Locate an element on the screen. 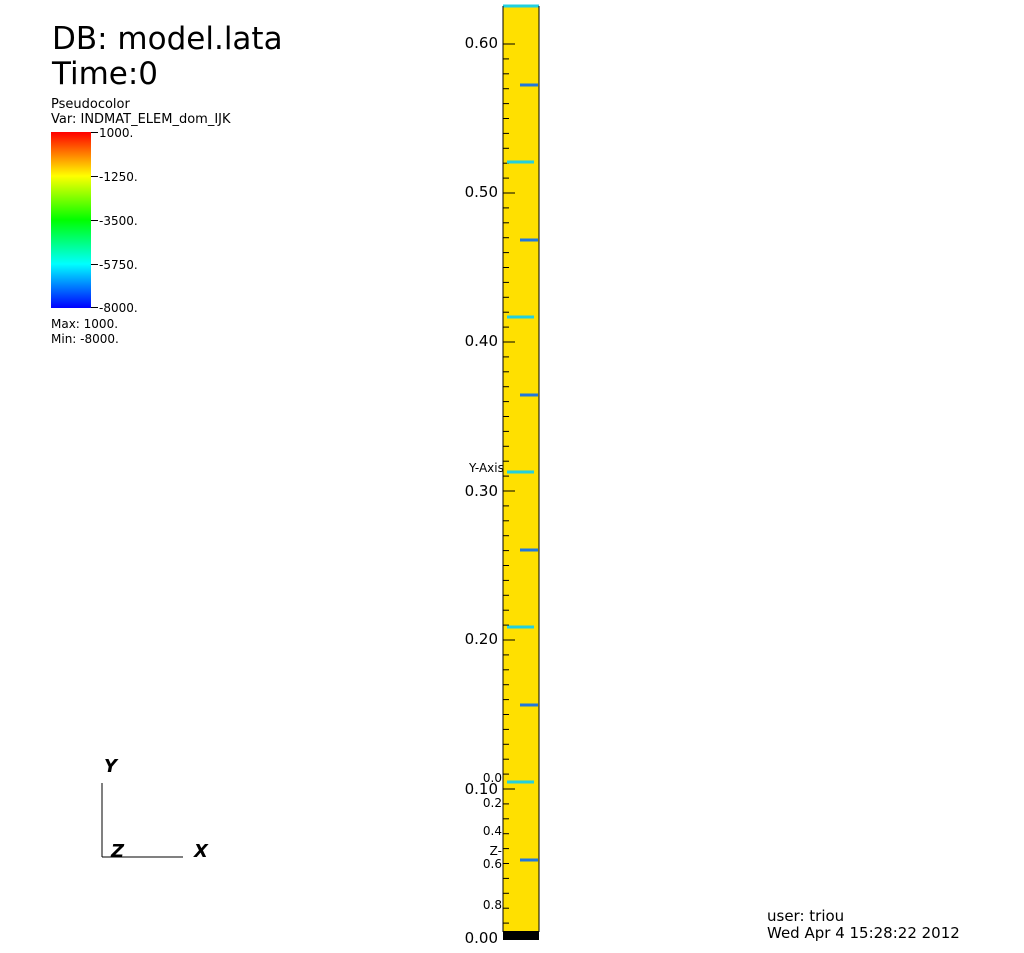  y-axis-title: Y-Axis is located at coordinates (486, 468).